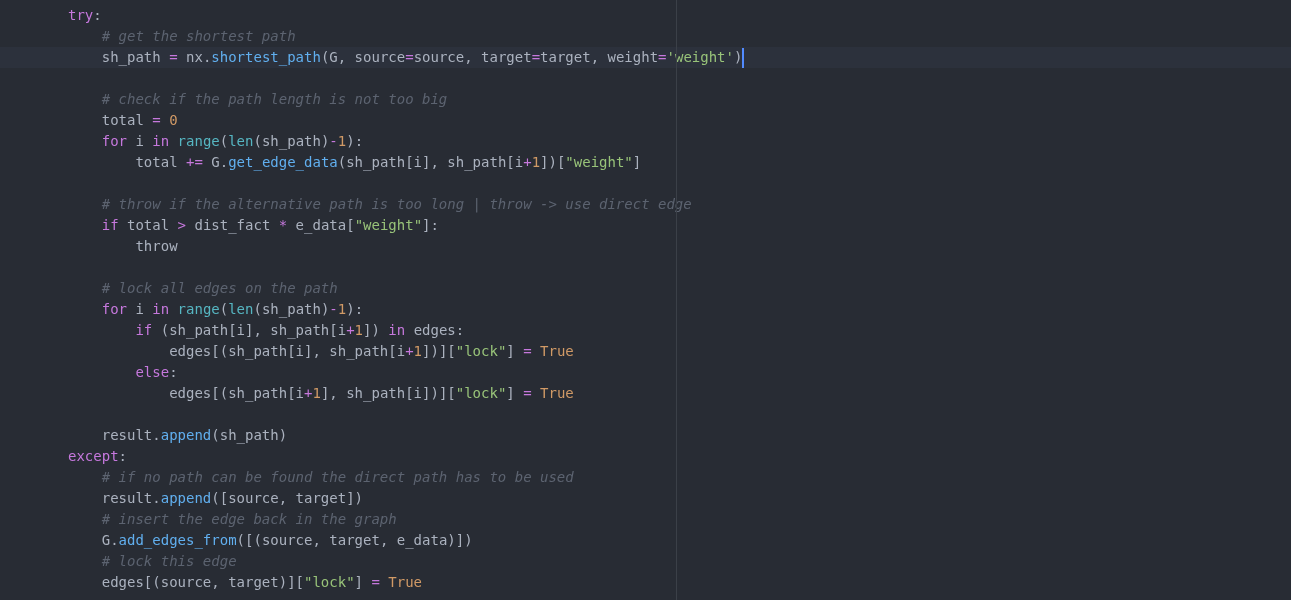 This screenshot has width=1291, height=600. What do you see at coordinates (286, 541) in the screenshot?
I see `code-line: G.add_edges_from([(source, target, e_data)])` at bounding box center [286, 541].